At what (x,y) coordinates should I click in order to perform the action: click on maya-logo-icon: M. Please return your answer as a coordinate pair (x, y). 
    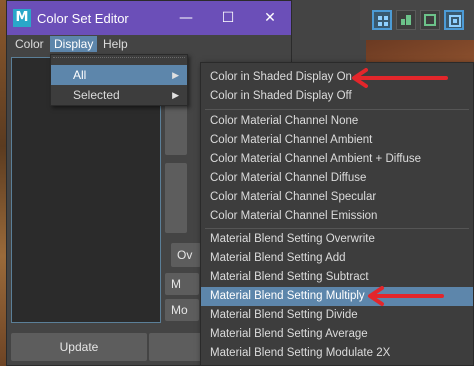
    Looking at the image, I should click on (22, 18).